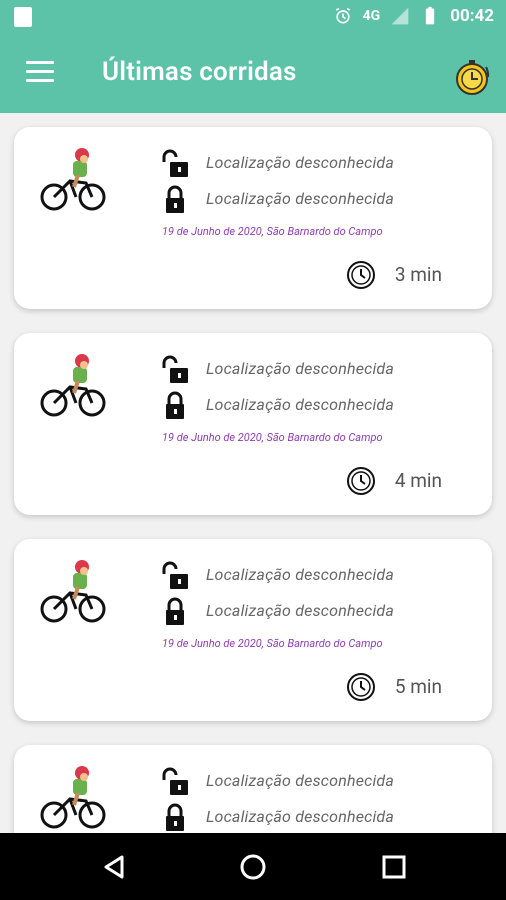  I want to click on status-right: 4G 00:42, so click(413, 16).